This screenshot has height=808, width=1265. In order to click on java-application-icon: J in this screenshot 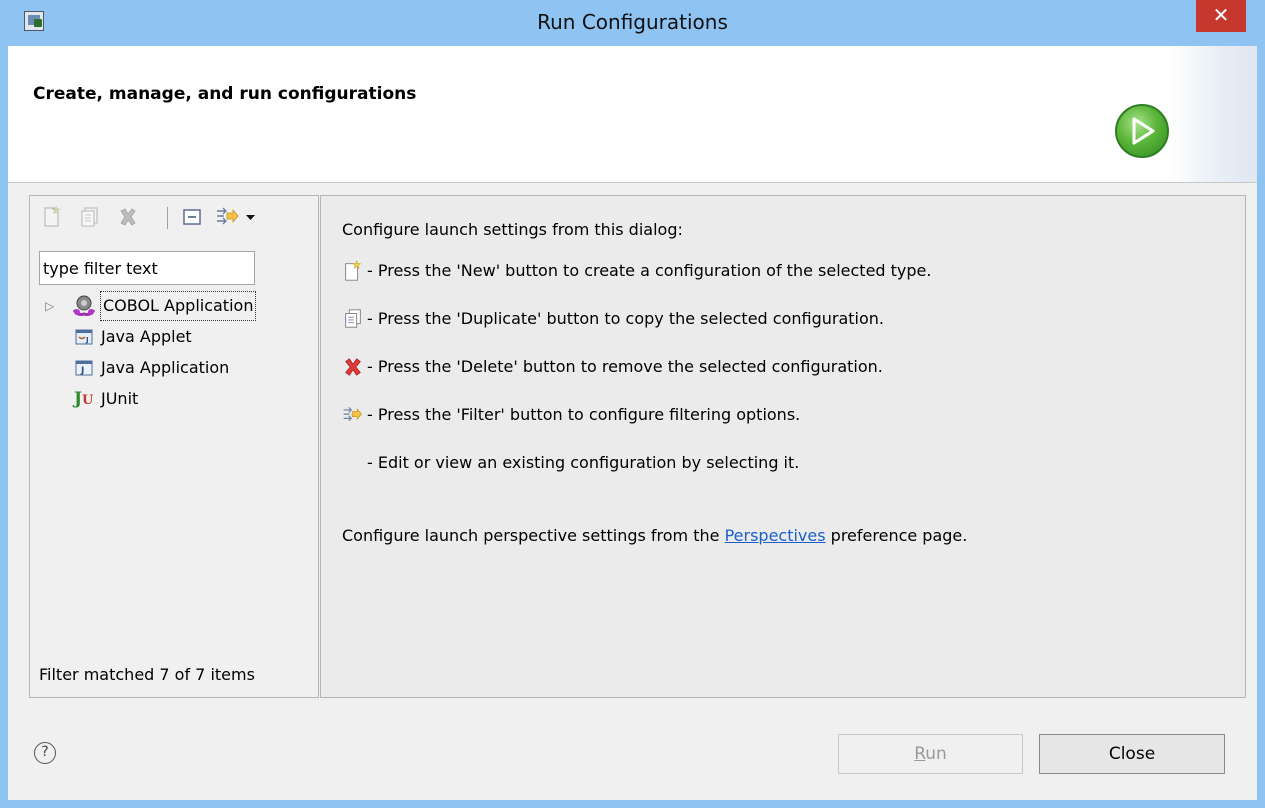, I will do `click(84, 368)`.